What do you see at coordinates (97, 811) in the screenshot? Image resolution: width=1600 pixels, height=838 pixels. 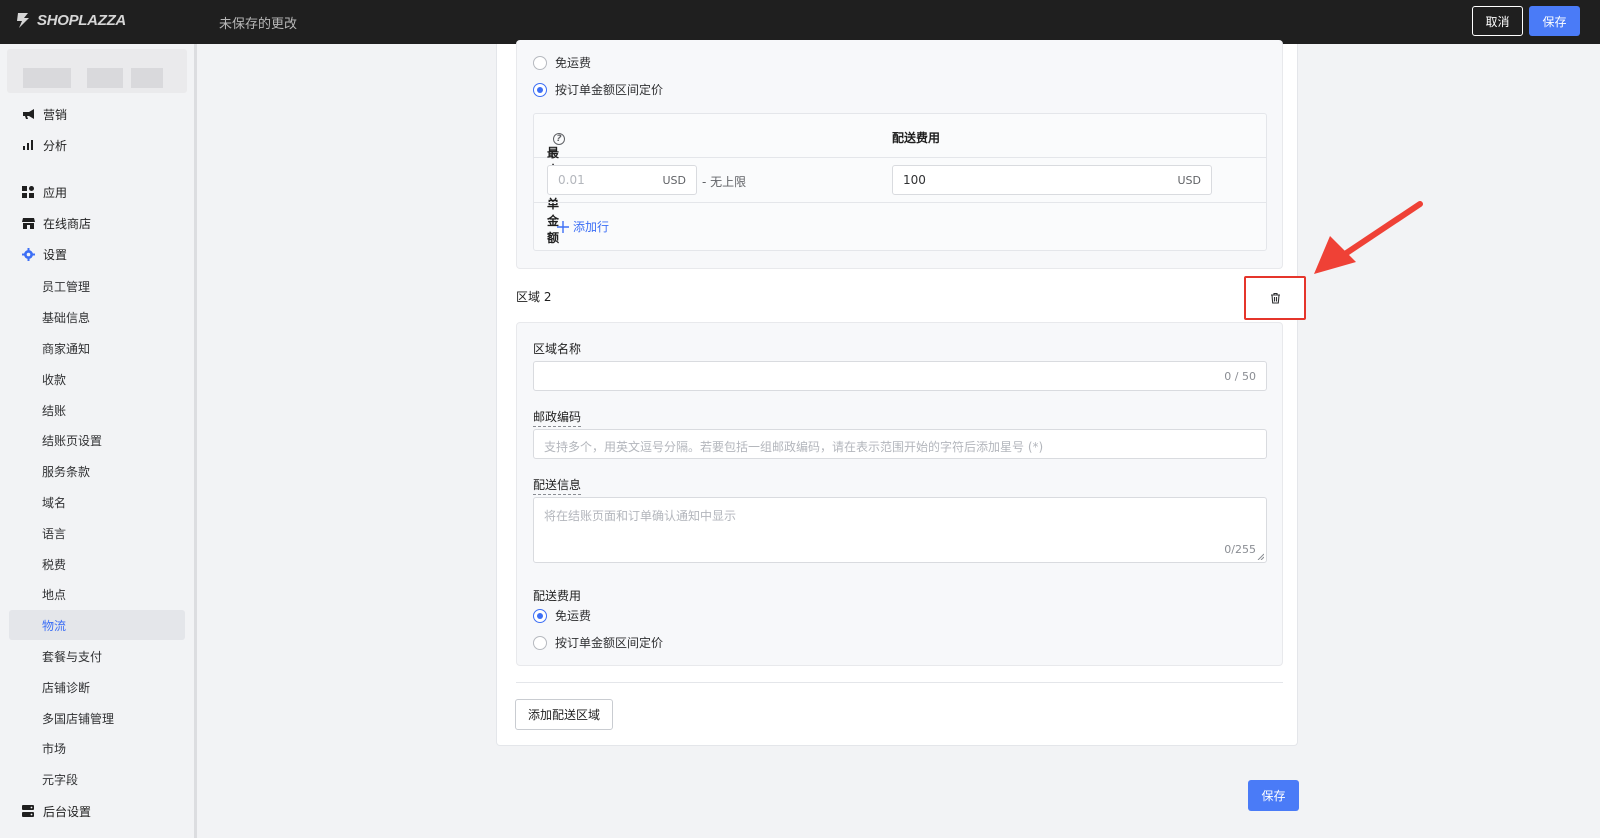 I see `sidebar-item-admin-settings: 后台设置` at bounding box center [97, 811].